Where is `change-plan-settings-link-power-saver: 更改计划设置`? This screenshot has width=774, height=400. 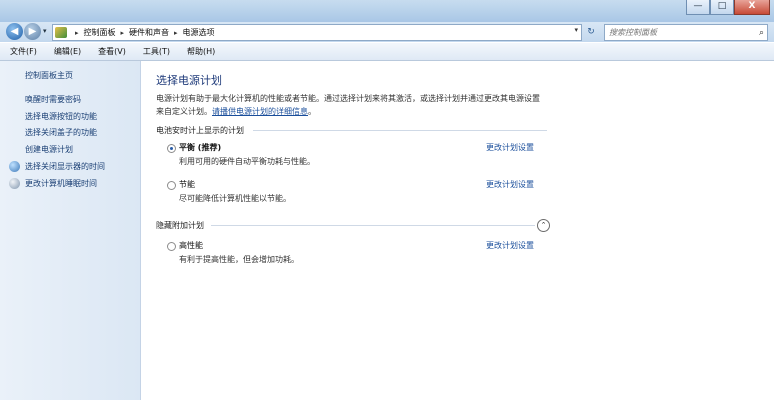
change-plan-settings-link-power-saver: 更改计划设置 is located at coordinates (510, 184).